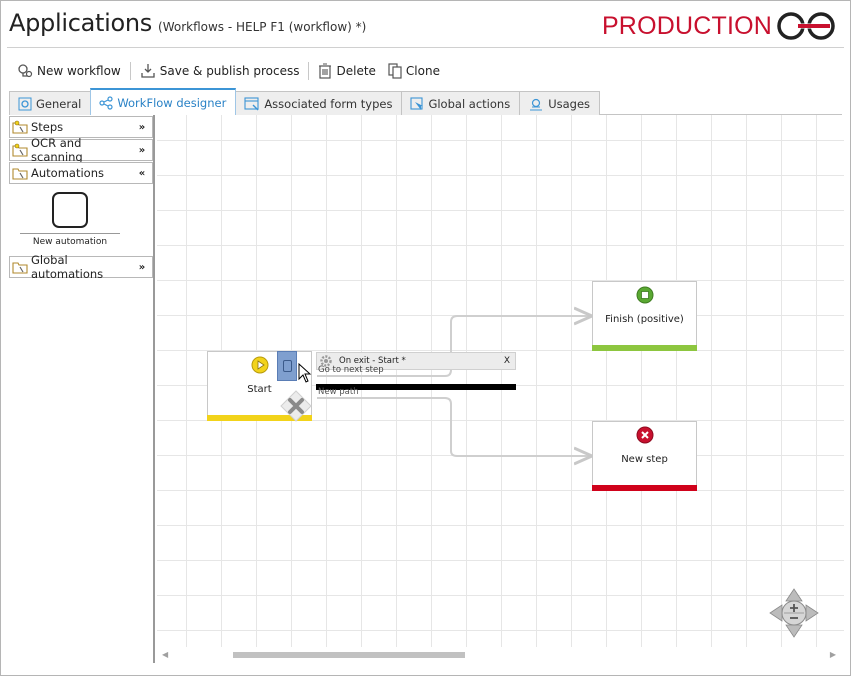  What do you see at coordinates (645, 435) in the screenshot?
I see `error-icon` at bounding box center [645, 435].